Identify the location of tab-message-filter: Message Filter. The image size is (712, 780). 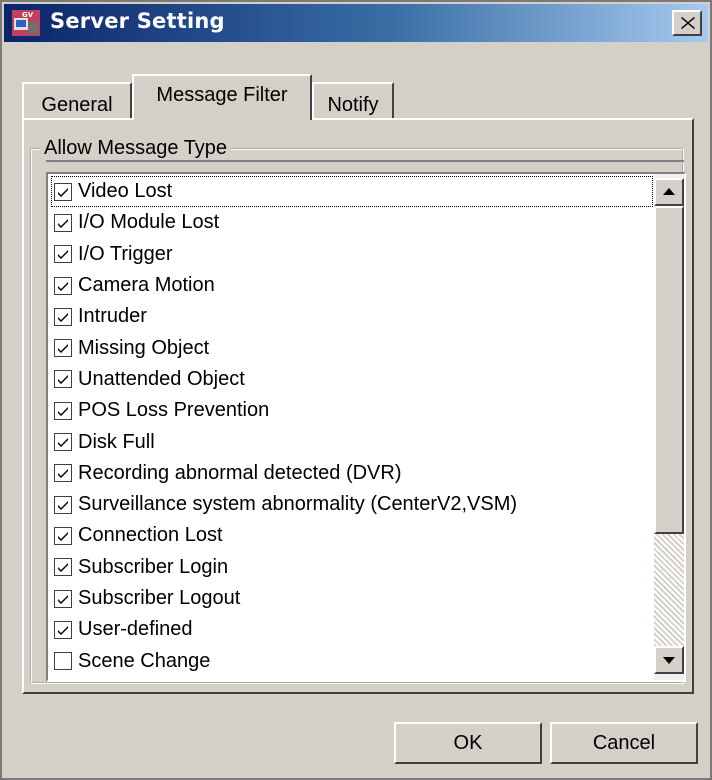
(222, 97).